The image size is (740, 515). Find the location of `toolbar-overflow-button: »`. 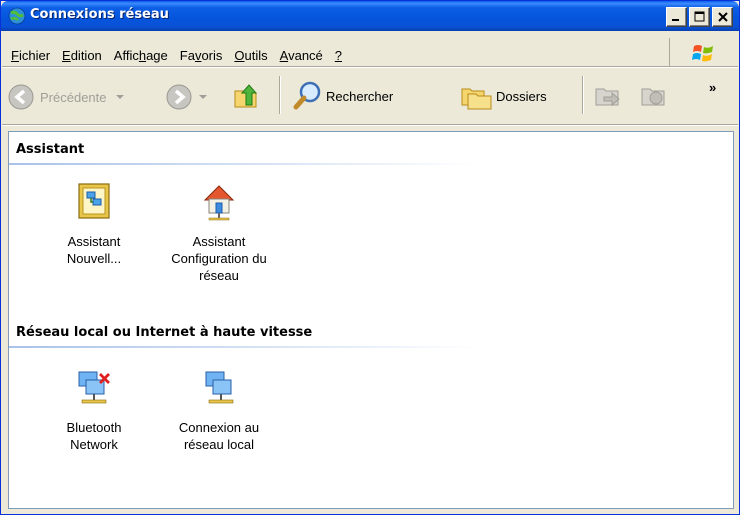

toolbar-overflow-button: » is located at coordinates (712, 87).